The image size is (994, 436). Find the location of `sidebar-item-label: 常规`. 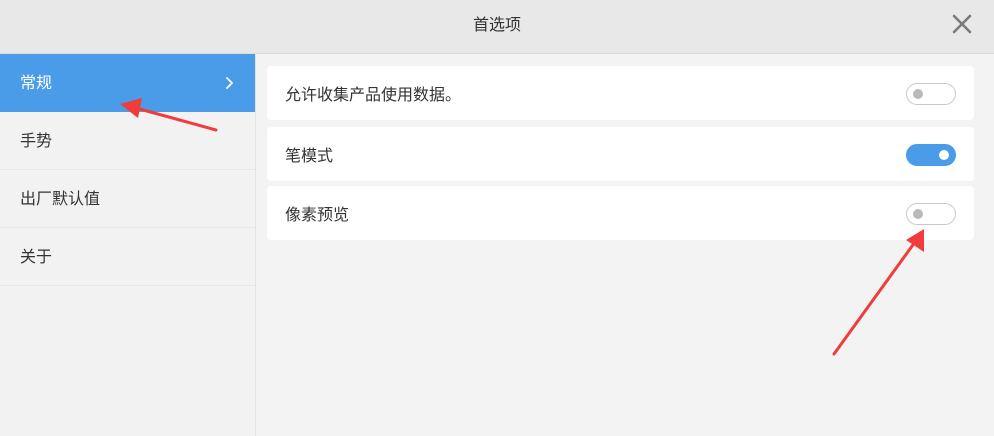

sidebar-item-label: 常规 is located at coordinates (36, 82).